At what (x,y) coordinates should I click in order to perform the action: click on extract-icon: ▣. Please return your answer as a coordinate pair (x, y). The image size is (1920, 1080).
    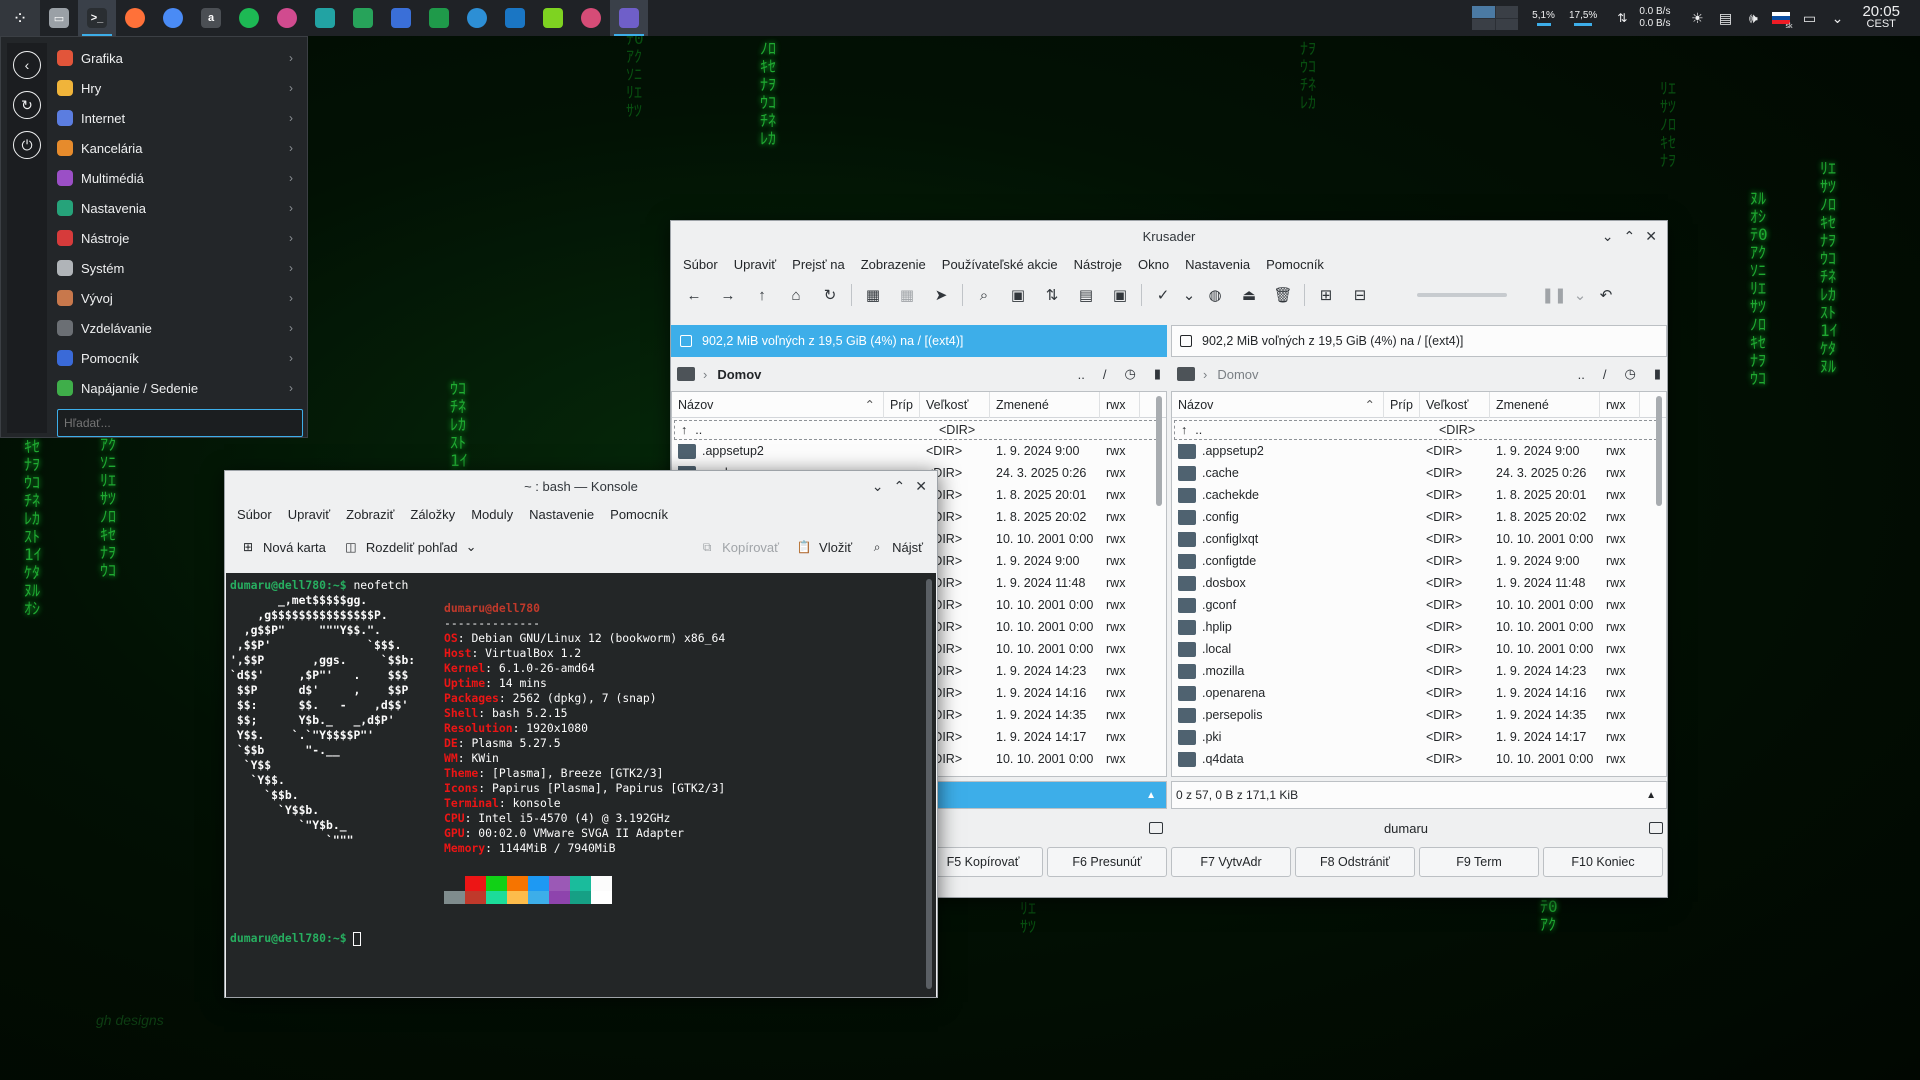
    Looking at the image, I should click on (1120, 295).